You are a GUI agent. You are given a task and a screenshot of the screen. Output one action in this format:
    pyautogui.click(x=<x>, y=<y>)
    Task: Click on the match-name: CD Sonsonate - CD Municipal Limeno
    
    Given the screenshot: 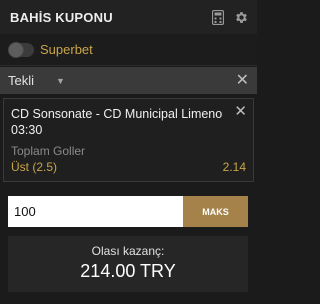 What is the action you would take?
    pyautogui.click(x=117, y=114)
    